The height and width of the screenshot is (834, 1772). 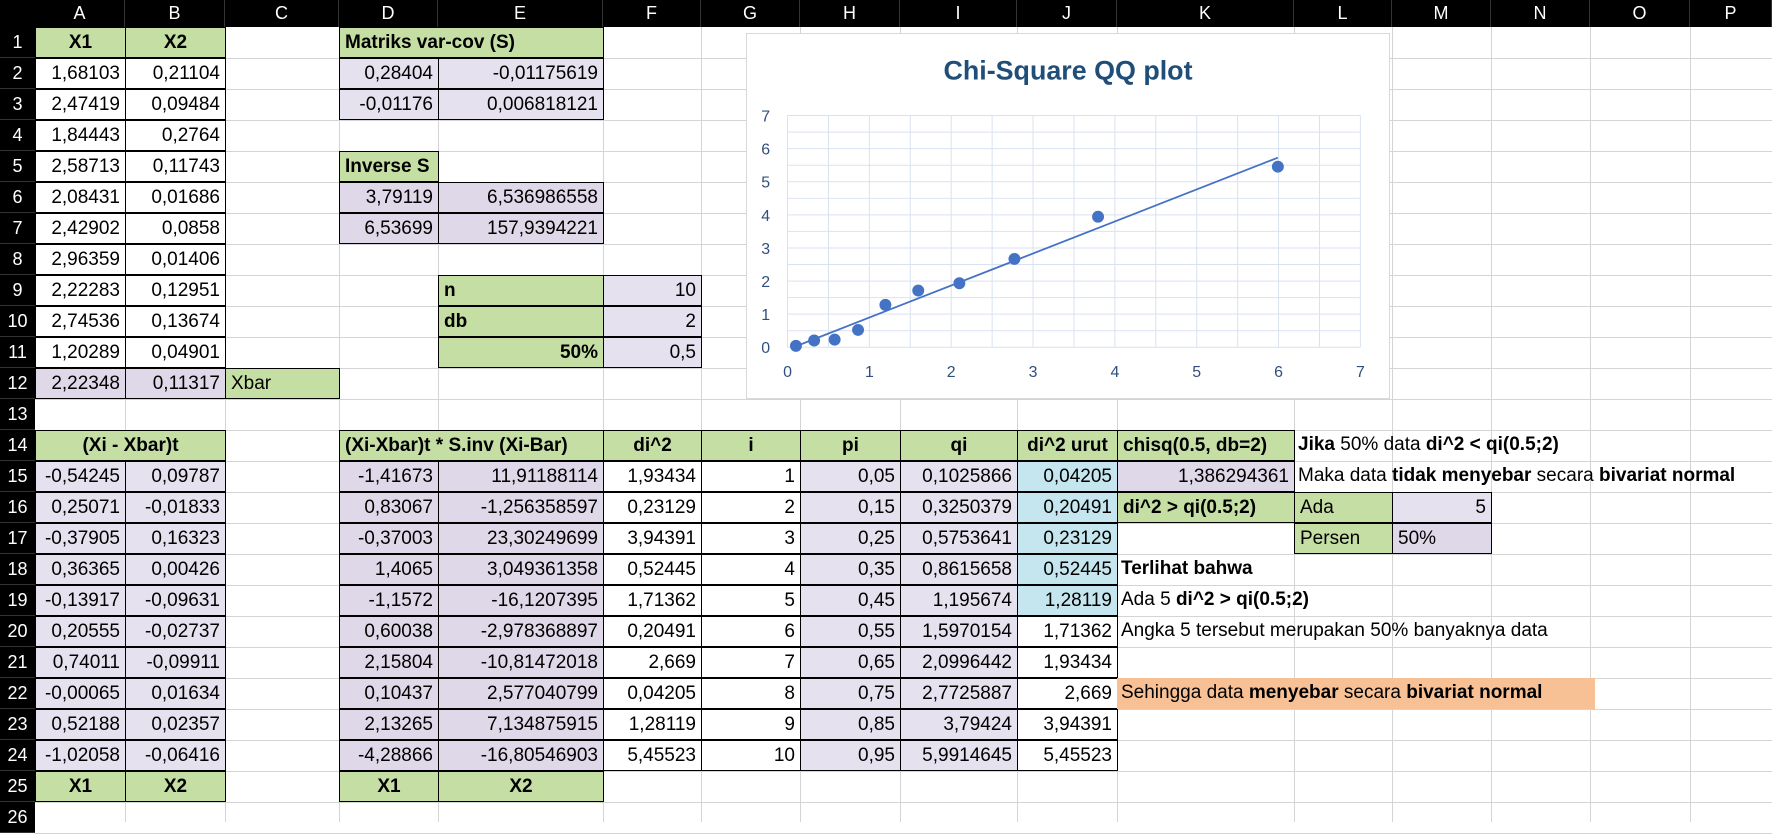 I want to click on pi-header: pi, so click(x=850, y=445).